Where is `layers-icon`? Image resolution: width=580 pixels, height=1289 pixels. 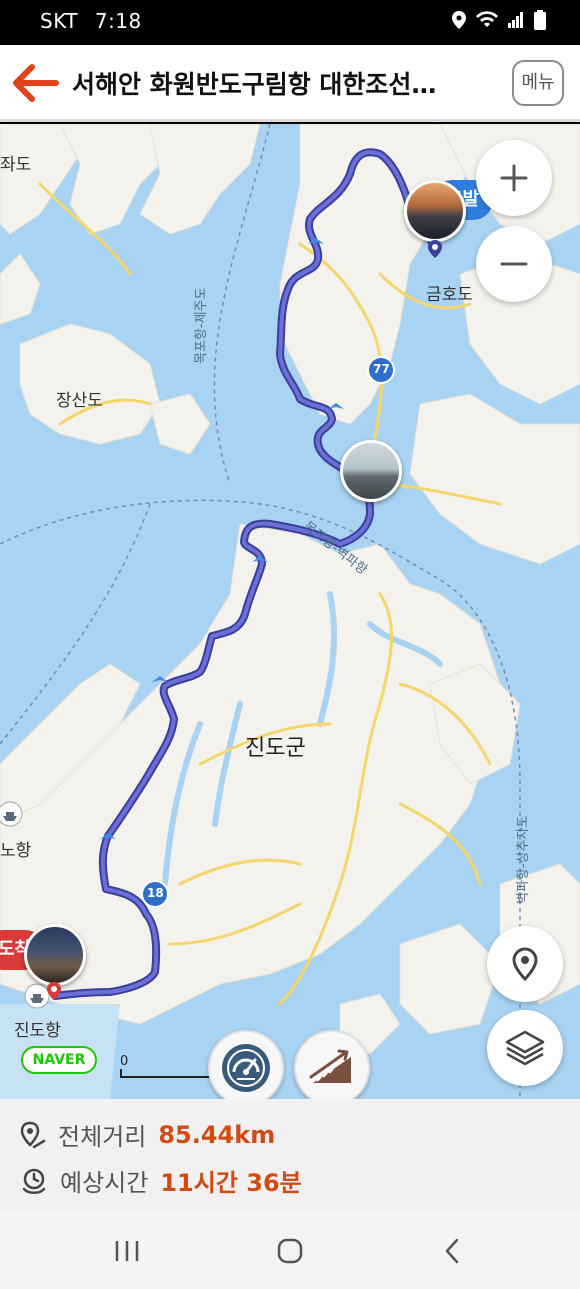 layers-icon is located at coordinates (525, 1048).